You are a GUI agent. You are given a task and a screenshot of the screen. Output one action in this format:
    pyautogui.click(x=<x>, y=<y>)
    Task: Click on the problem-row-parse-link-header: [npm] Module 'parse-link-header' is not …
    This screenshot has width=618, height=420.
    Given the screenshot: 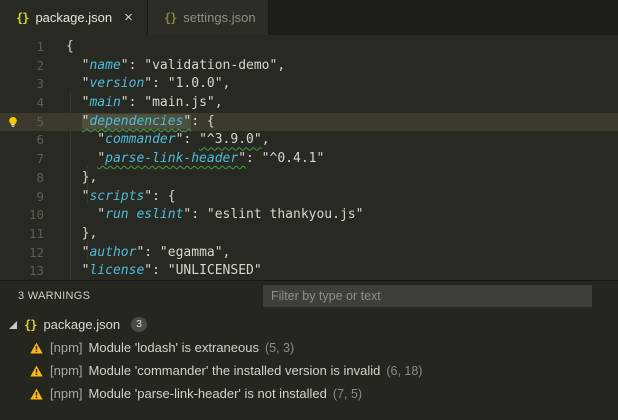 What is the action you would take?
    pyautogui.click(x=309, y=393)
    